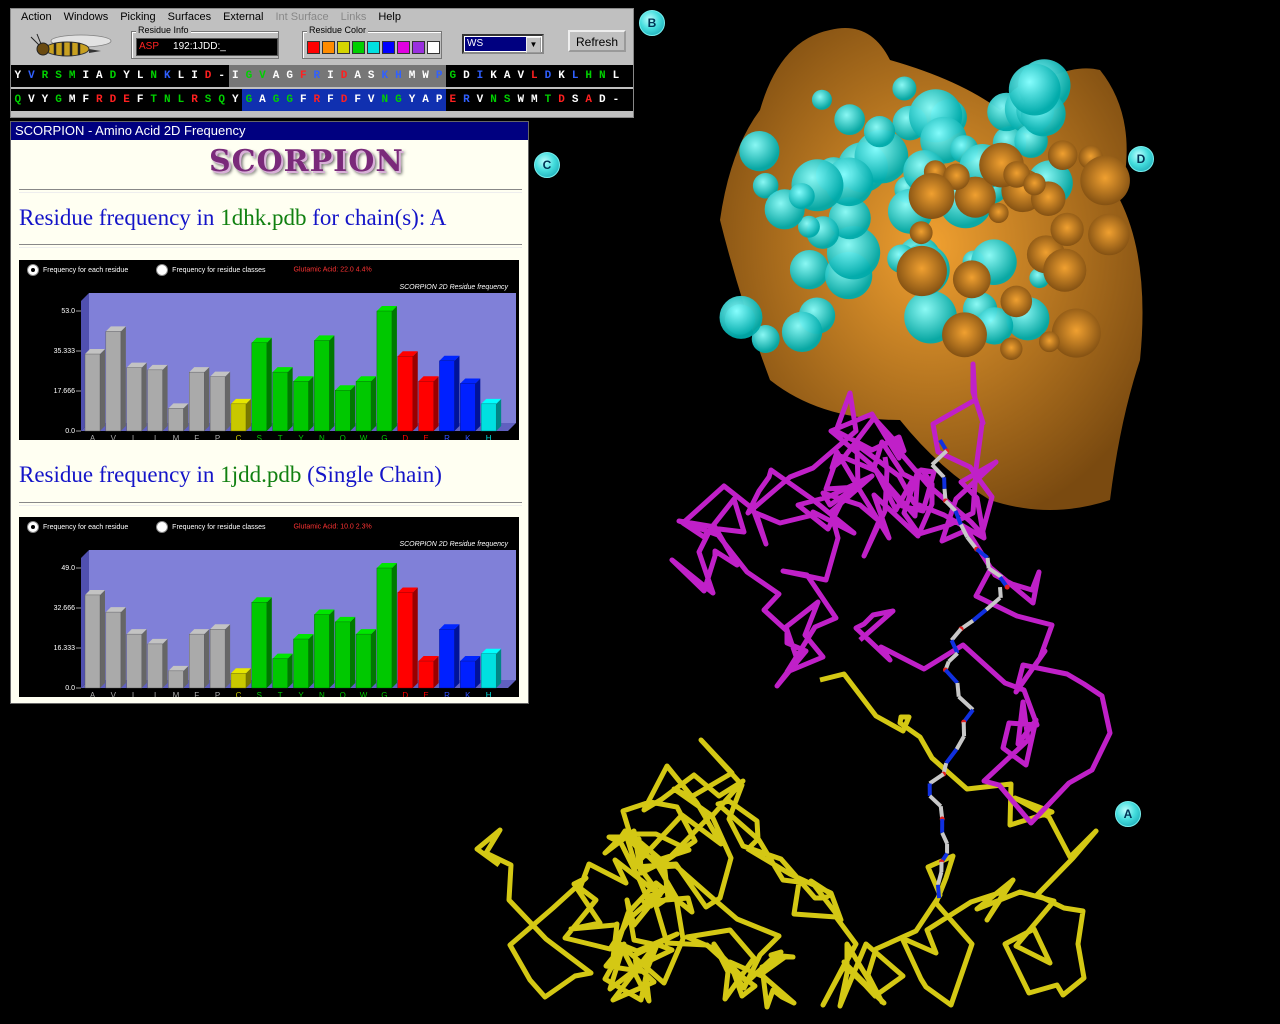 The height and width of the screenshot is (1024, 1280). Describe the element at coordinates (154, 100) in the screenshot. I see `sequence-residue: T` at that location.